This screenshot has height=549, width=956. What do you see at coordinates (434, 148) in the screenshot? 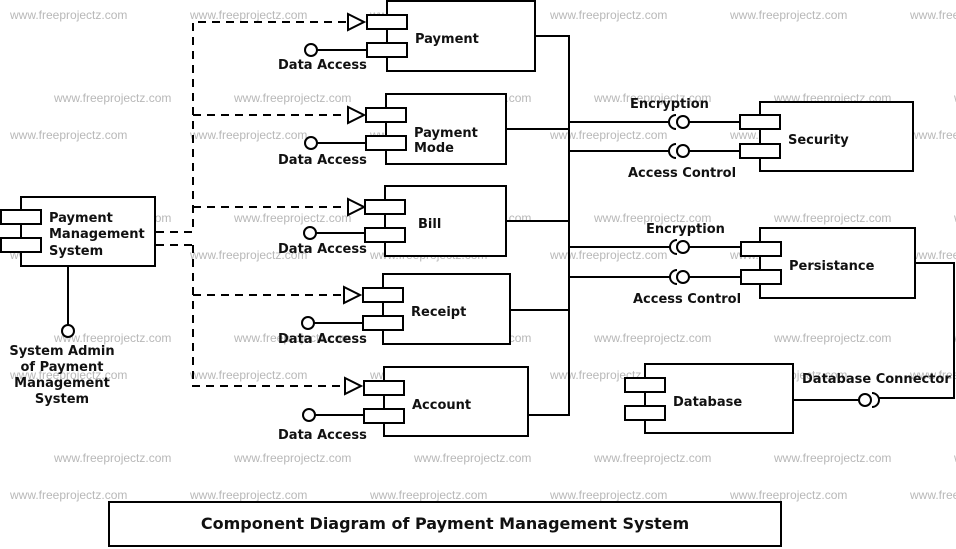
I see `component-label: Mode` at bounding box center [434, 148].